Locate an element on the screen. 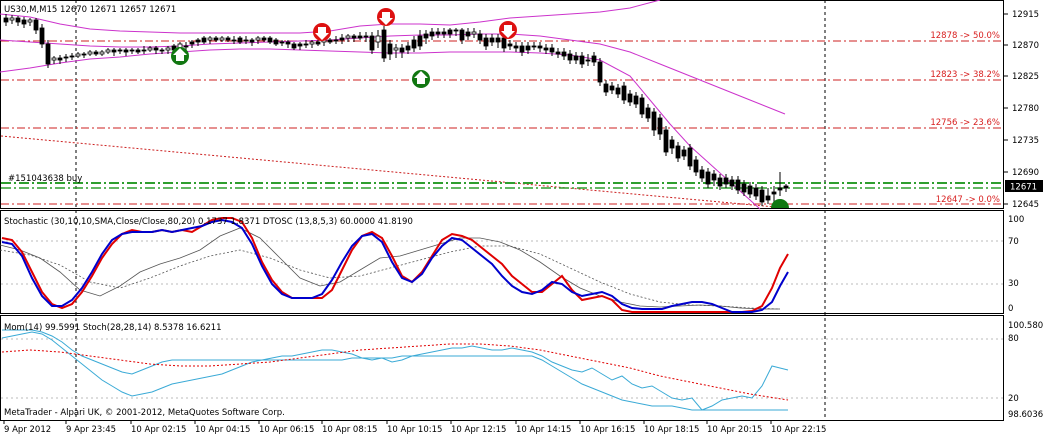 This screenshot has height=436, width=1043. stoch-tick: 70 is located at coordinates (1013, 242).